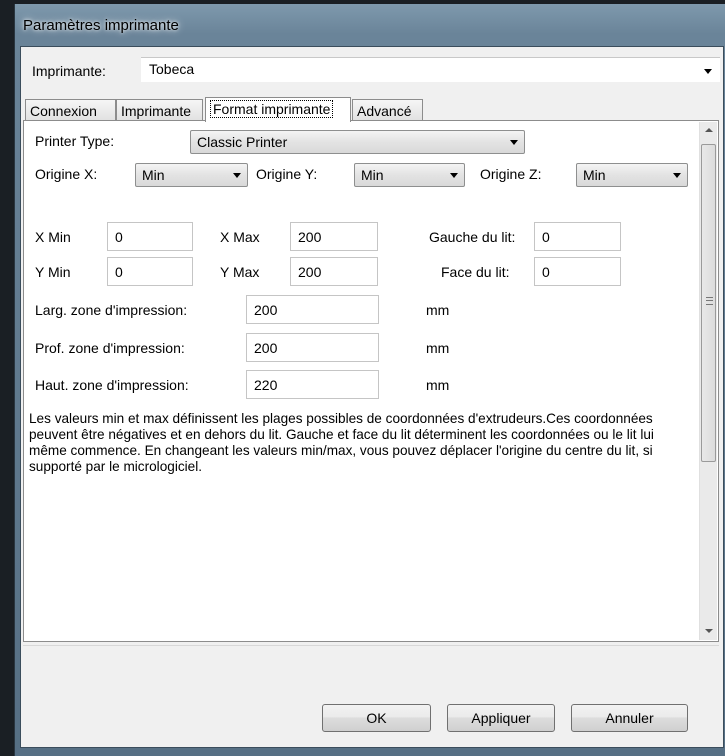 This screenshot has width=725, height=756. Describe the element at coordinates (312, 384) in the screenshot. I see `print-height-input: 220` at that location.